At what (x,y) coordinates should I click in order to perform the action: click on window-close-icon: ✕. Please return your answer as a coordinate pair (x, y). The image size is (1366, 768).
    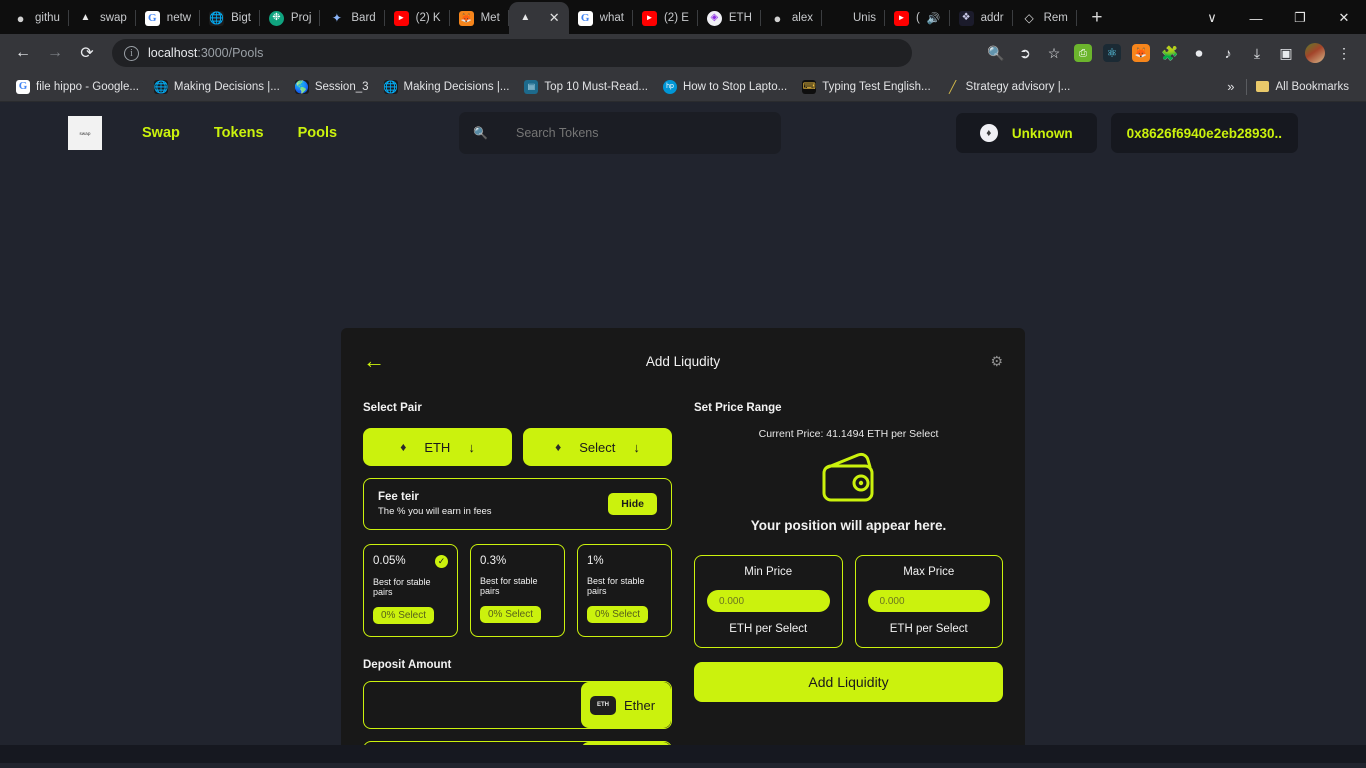
    Looking at the image, I should click on (1344, 18).